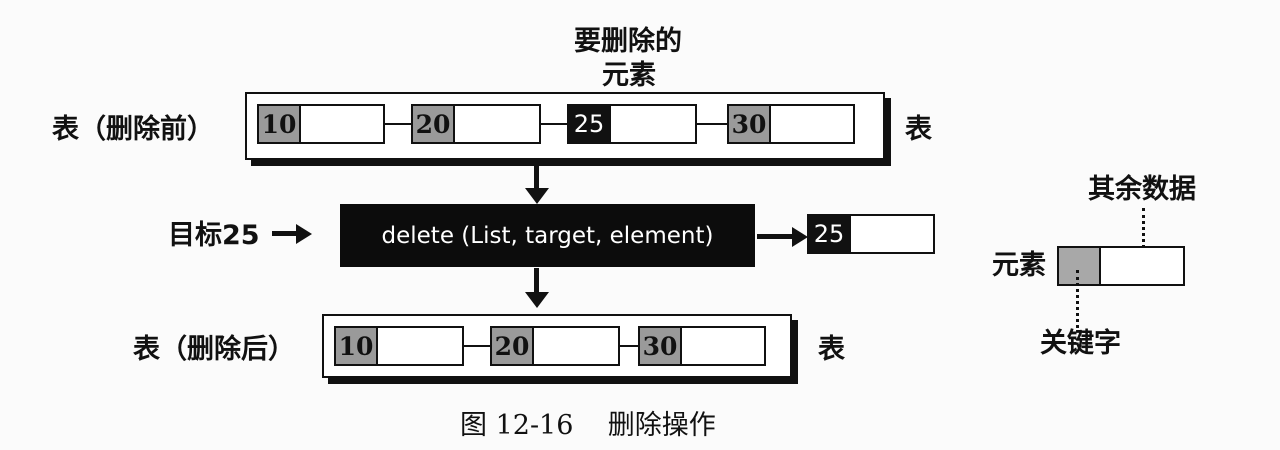 This screenshot has height=450, width=1280. I want to click on list-before-node: 20, so click(476, 124).